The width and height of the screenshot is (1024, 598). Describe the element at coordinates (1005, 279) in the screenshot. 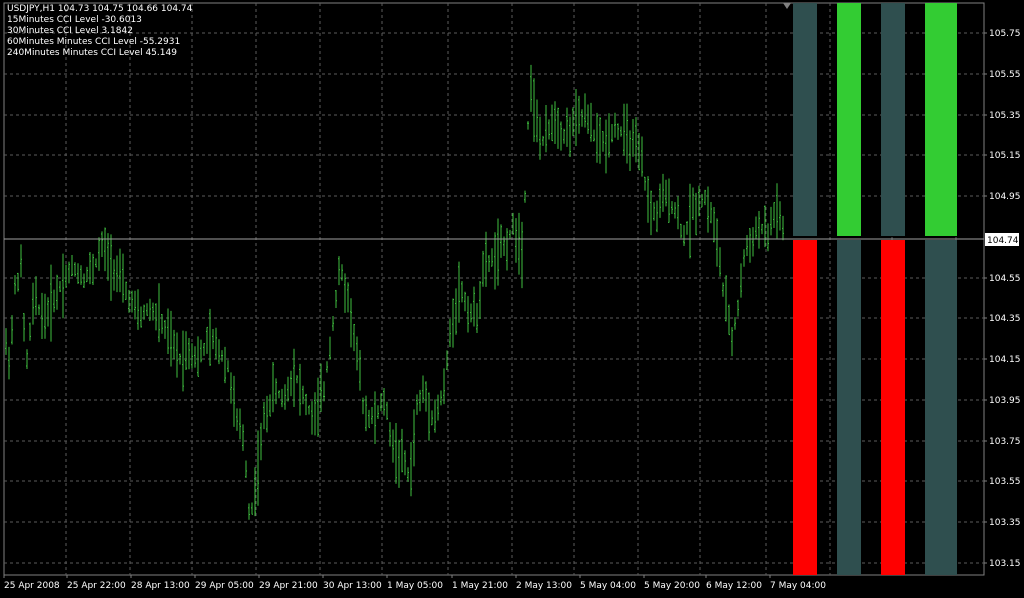

I see `y-tick-label: 104.55` at that location.